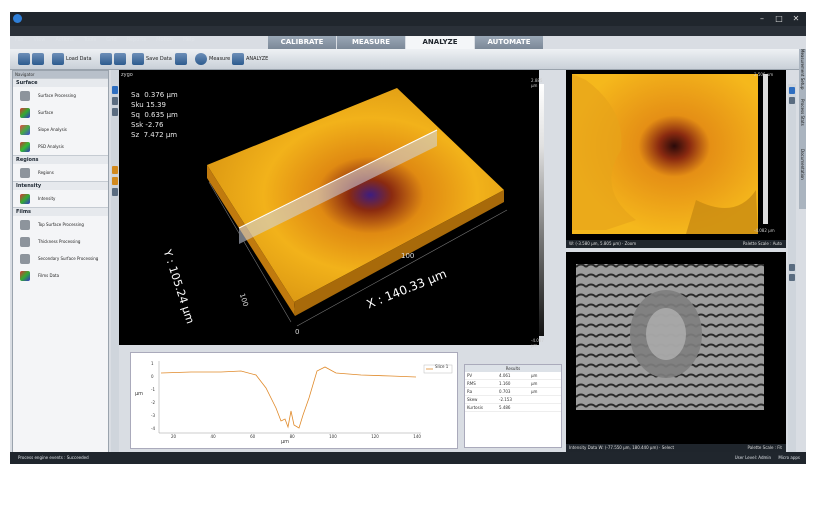 The height and width of the screenshot is (511, 828). Describe the element at coordinates (285, 442) in the screenshot. I see `profile-xlabel: µm` at that location.